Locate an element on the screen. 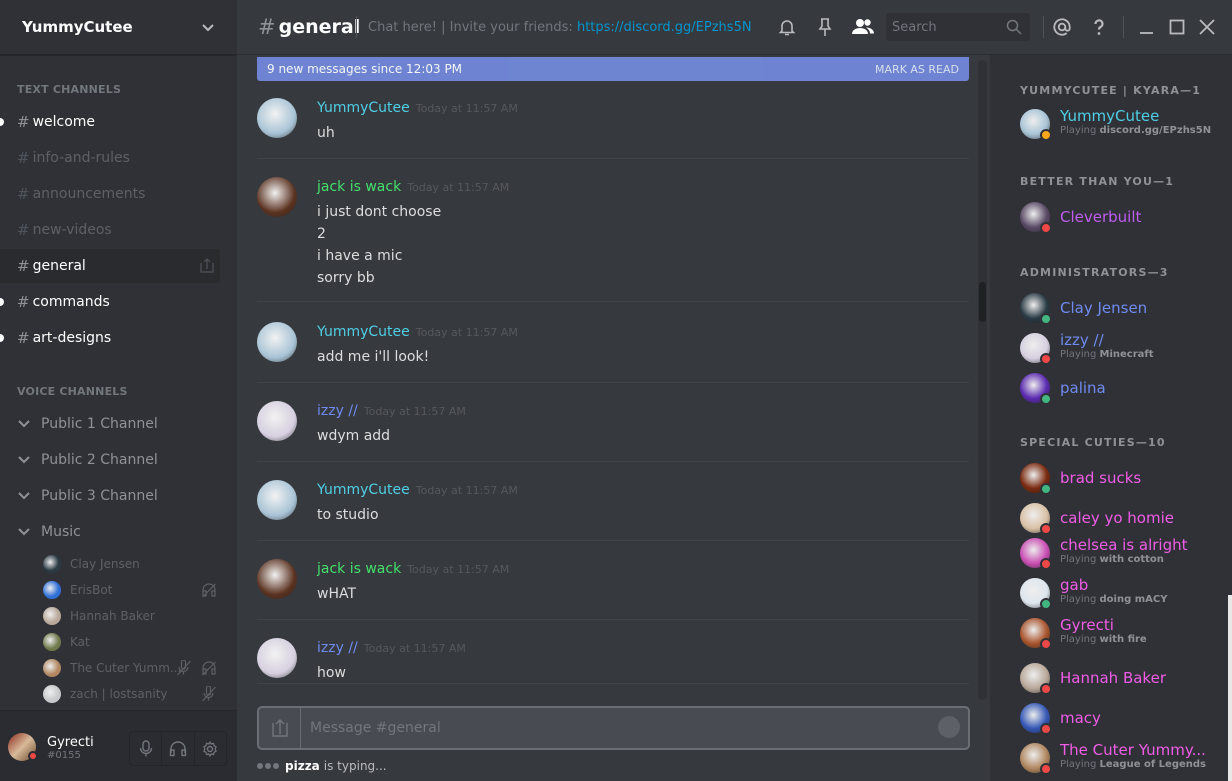  unread-indicator is located at coordinates (2, 302).